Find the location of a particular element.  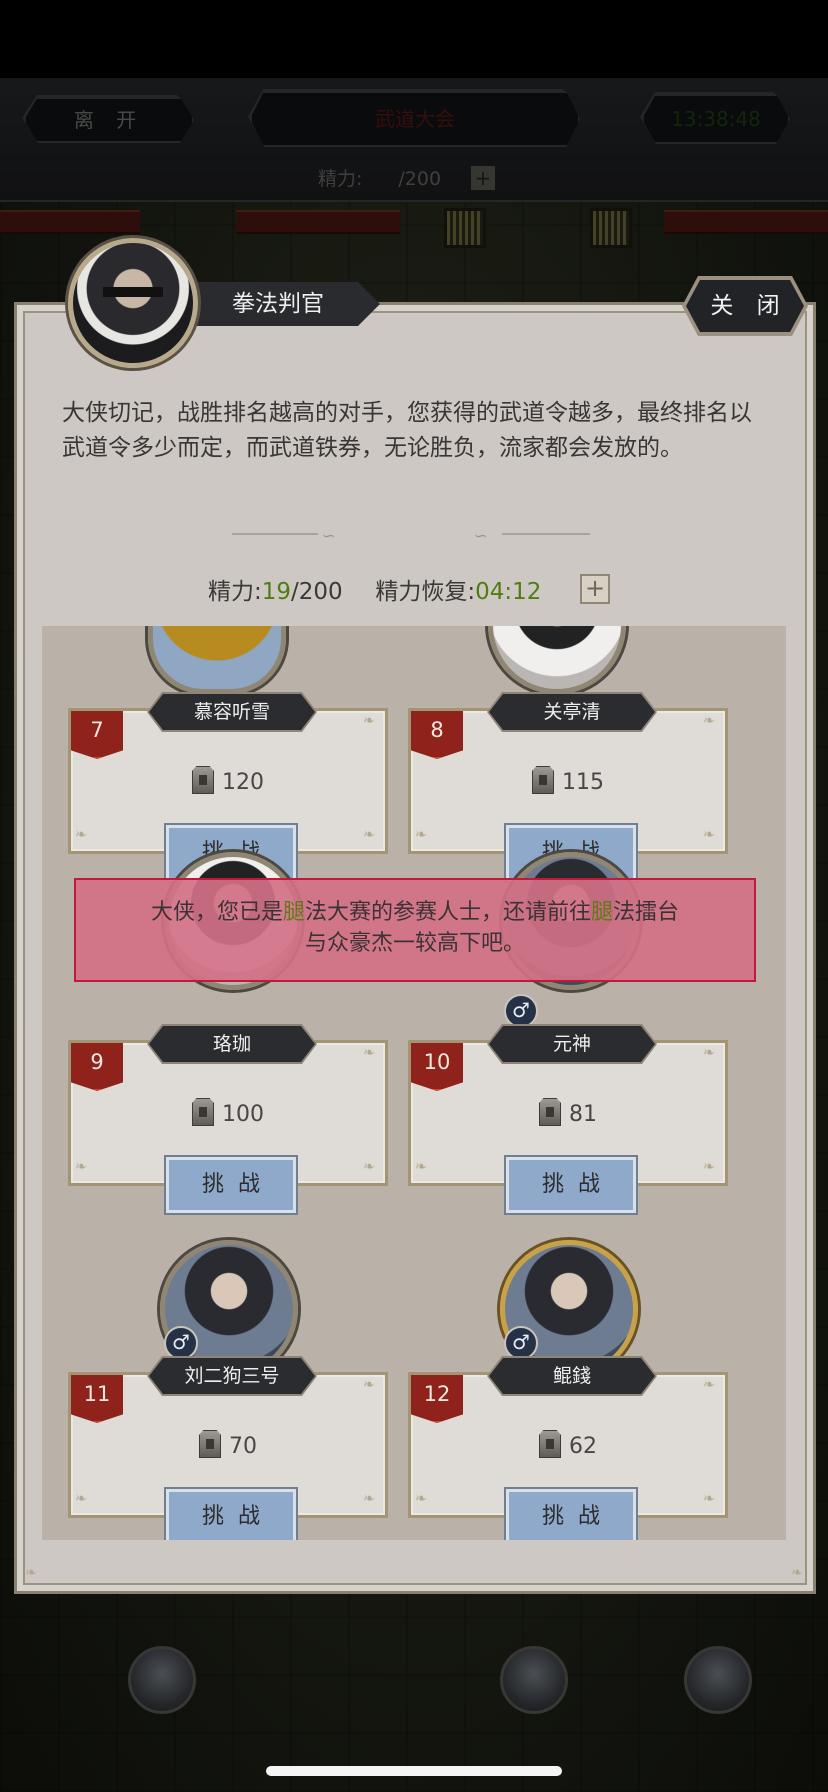

score: 70 is located at coordinates (228, 1444).